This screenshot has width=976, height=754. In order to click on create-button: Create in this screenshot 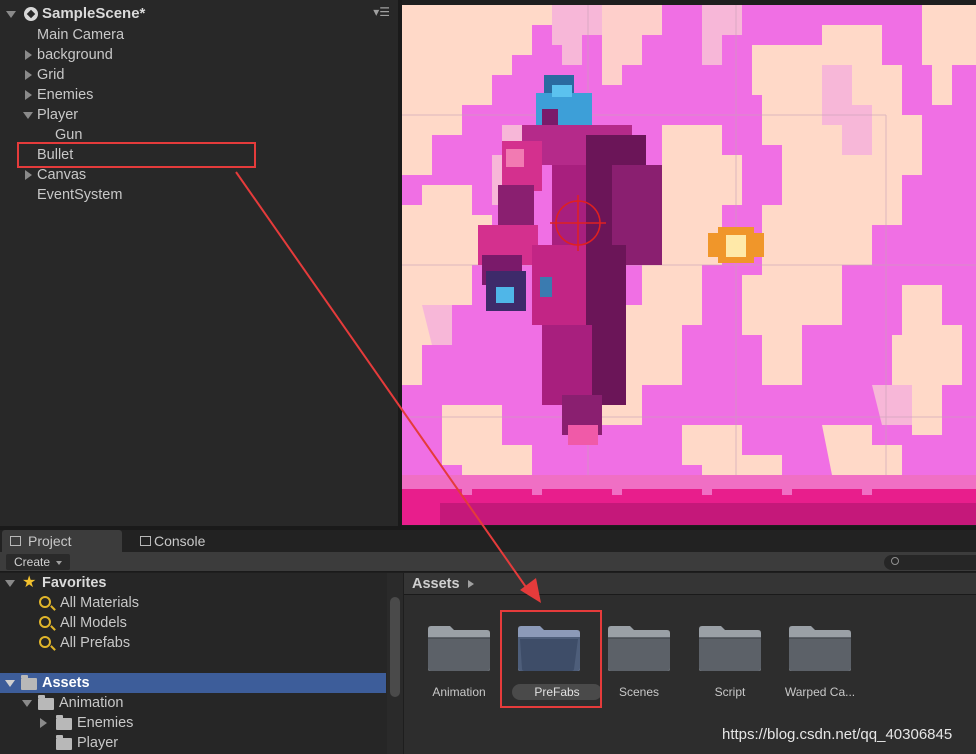, I will do `click(38, 562)`.